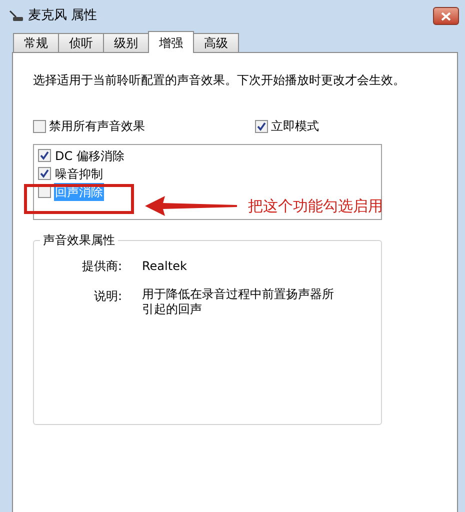 The width and height of the screenshot is (465, 512). What do you see at coordinates (295, 126) in the screenshot?
I see `checkbox-label: 立即模式` at bounding box center [295, 126].